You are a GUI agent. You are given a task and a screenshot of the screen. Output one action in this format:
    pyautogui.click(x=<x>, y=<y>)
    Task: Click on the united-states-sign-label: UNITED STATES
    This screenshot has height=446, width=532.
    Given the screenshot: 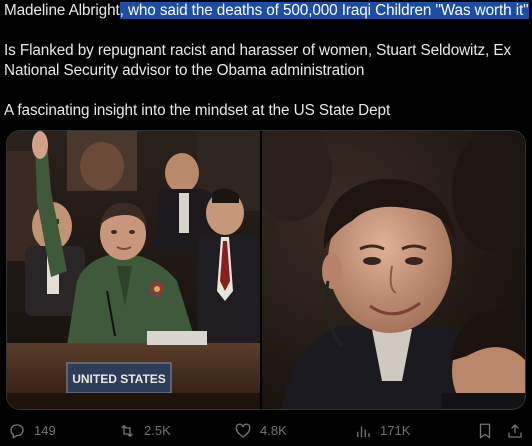 What is the action you would take?
    pyautogui.click(x=119, y=379)
    